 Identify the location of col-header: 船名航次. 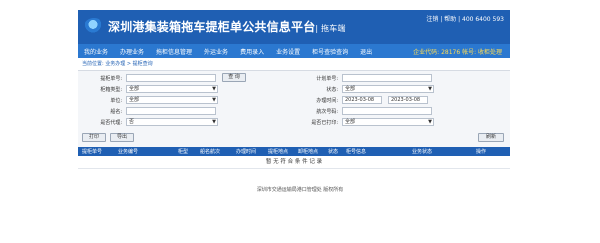
(210, 152).